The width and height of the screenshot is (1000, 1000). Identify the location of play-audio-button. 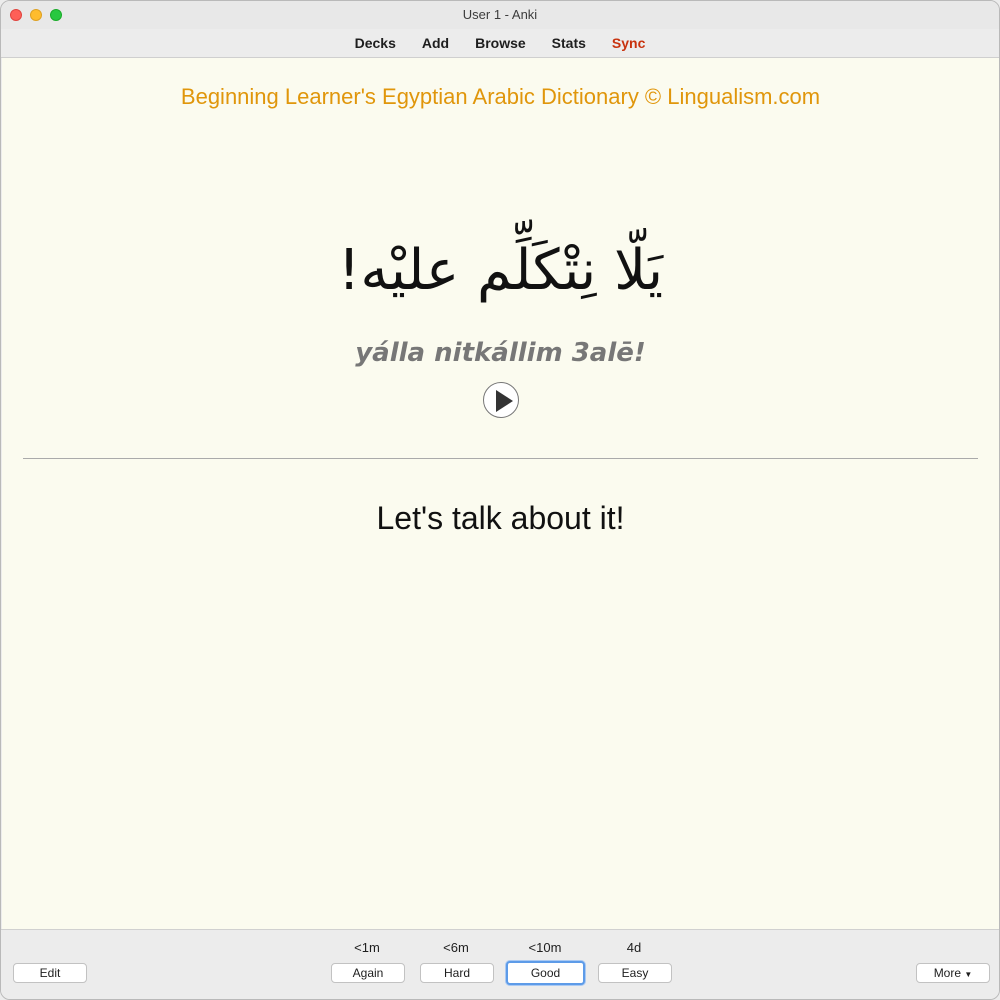
(501, 400).